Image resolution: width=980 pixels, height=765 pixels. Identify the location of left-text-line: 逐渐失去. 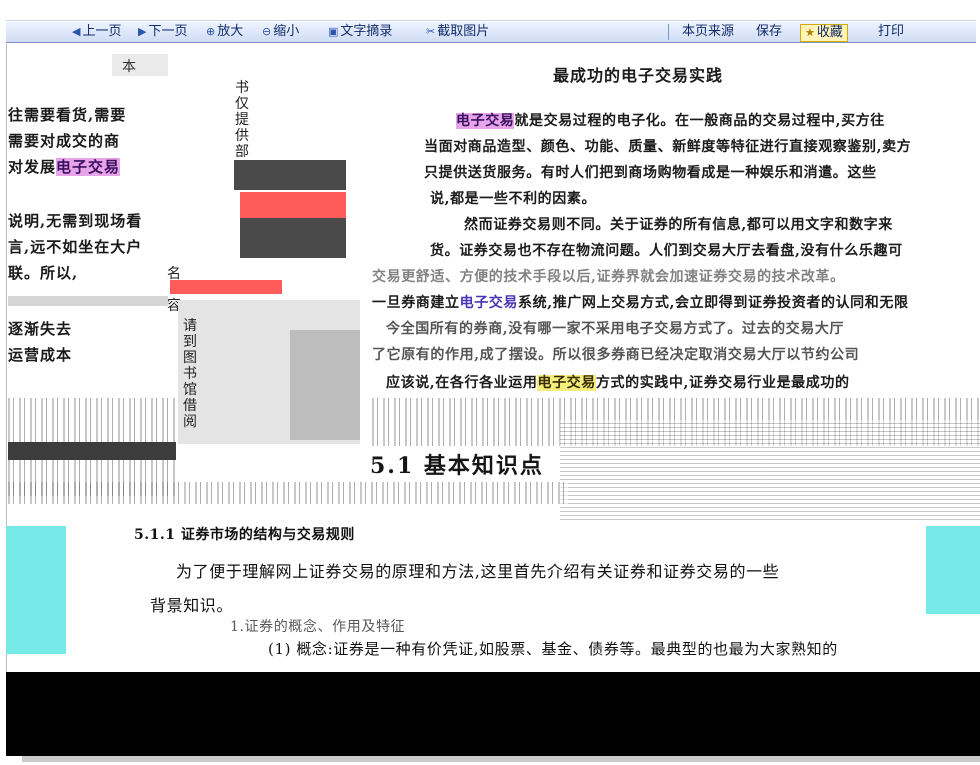
(40, 329).